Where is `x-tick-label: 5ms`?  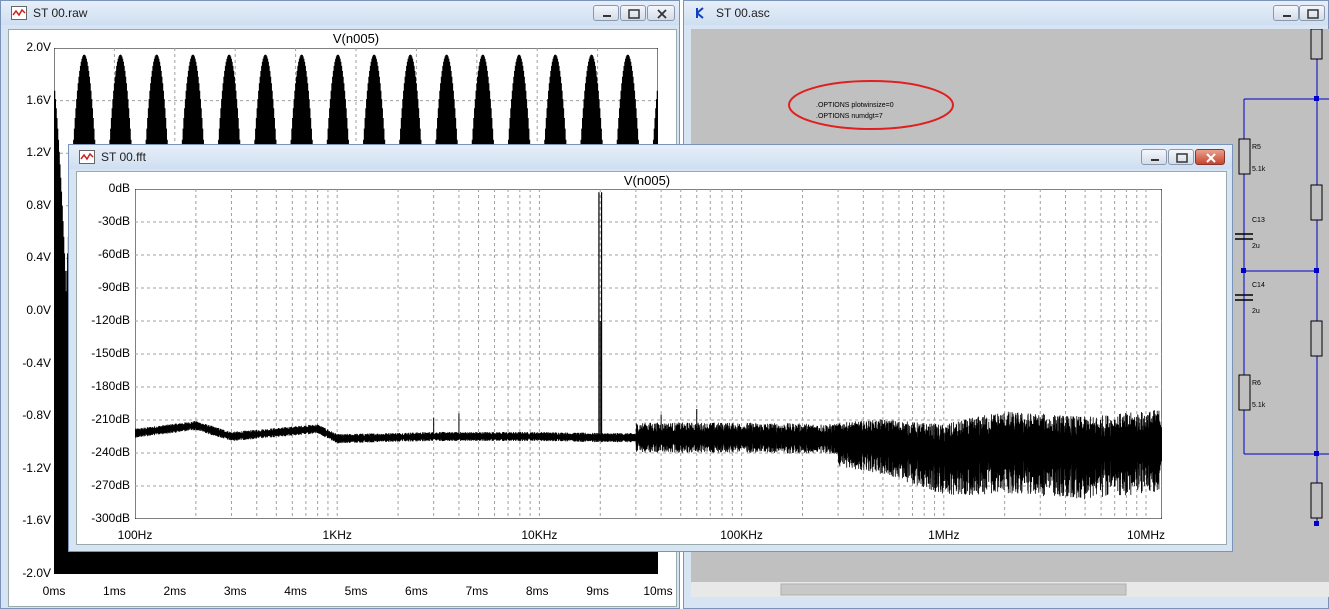
x-tick-label: 5ms is located at coordinates (356, 591).